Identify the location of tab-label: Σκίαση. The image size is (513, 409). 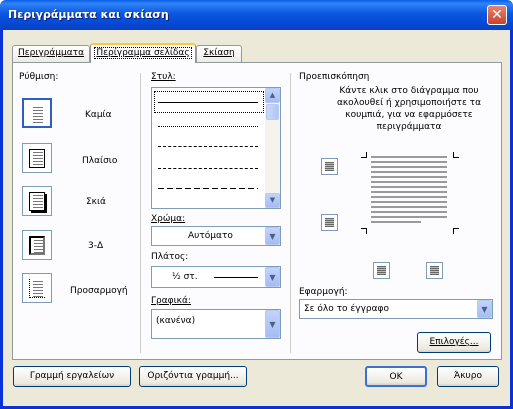
(219, 53).